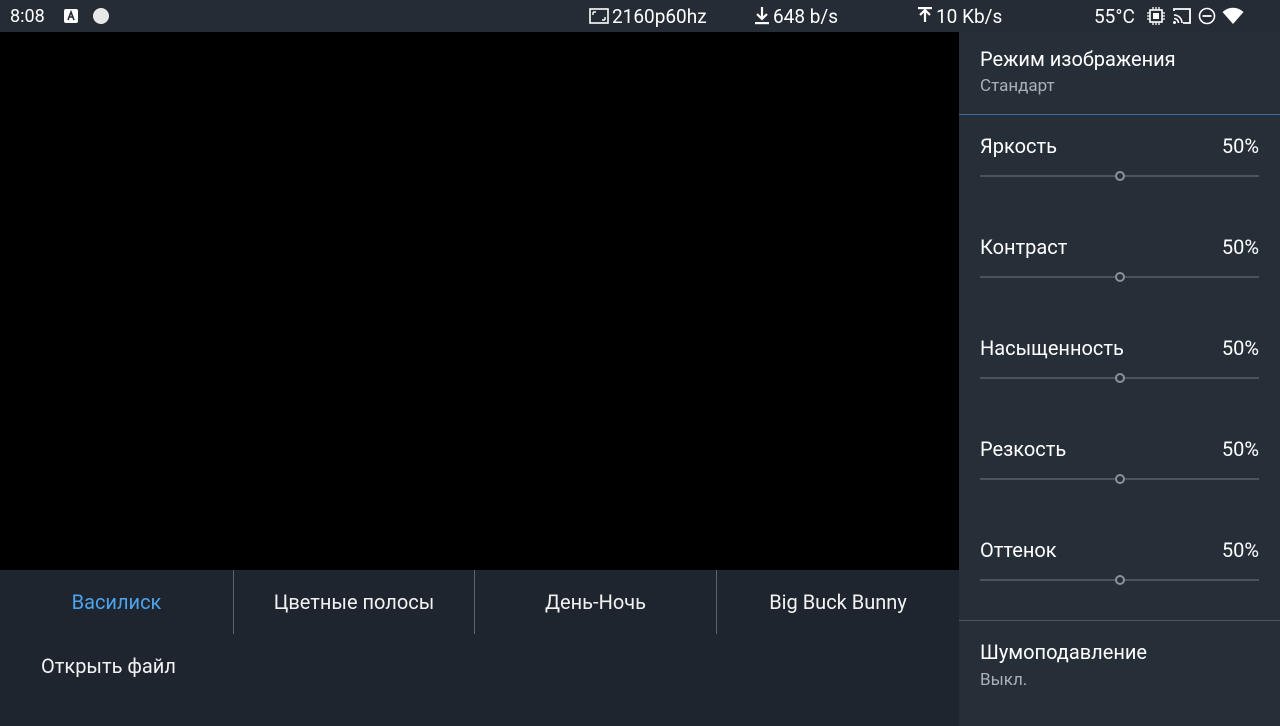 The height and width of the screenshot is (726, 1280). I want to click on open-file-button: Открыть файл, so click(108, 666).